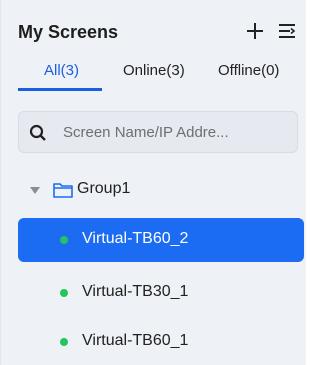  What do you see at coordinates (248, 70) in the screenshot?
I see `tab-offline: Offline(0)` at bounding box center [248, 70].